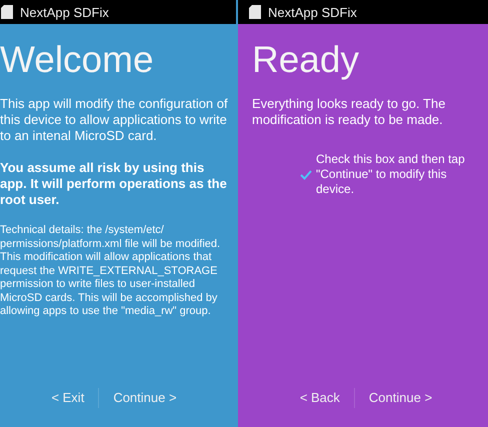 This screenshot has height=427, width=488. I want to click on paragraph: Everything looks ready to go. The modification is ready to be made., so click(349, 112).